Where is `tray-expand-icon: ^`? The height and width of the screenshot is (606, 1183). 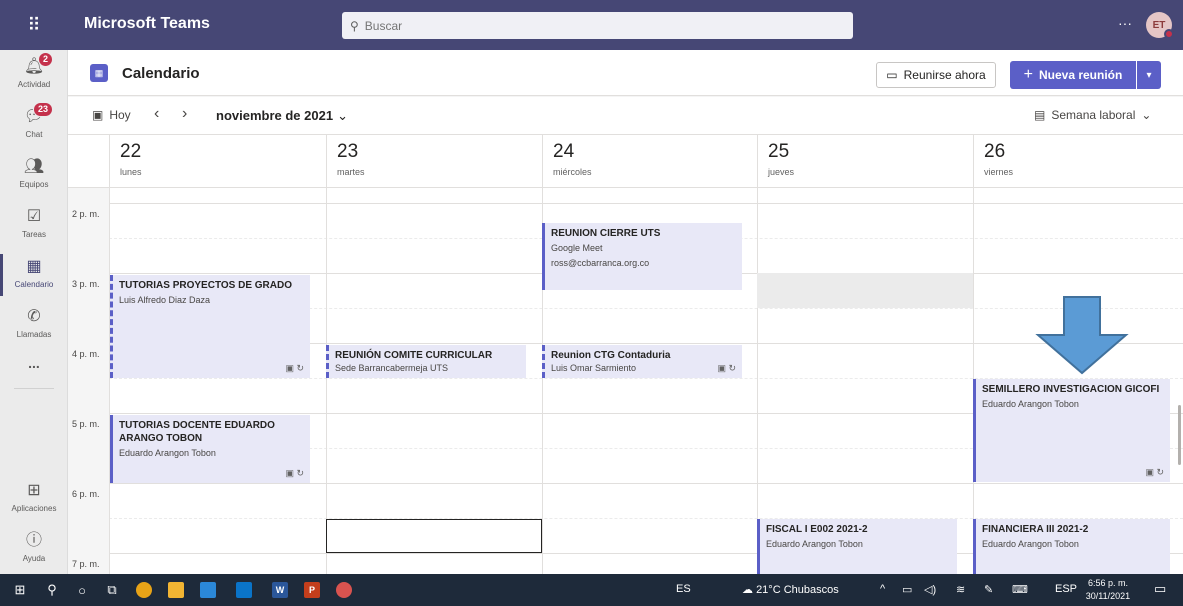 tray-expand-icon: ^ is located at coordinates (882, 589).